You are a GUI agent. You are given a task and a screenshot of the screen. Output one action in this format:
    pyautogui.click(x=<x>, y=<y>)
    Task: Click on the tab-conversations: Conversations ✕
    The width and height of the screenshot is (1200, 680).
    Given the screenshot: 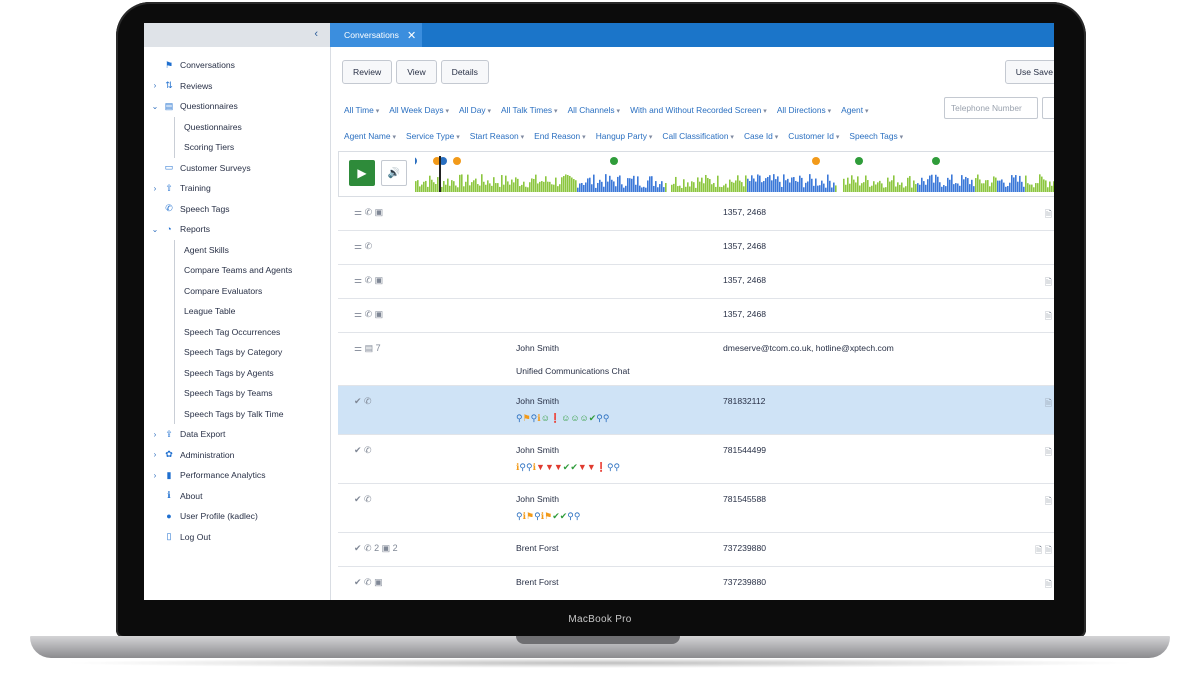 What is the action you would take?
    pyautogui.click(x=376, y=35)
    